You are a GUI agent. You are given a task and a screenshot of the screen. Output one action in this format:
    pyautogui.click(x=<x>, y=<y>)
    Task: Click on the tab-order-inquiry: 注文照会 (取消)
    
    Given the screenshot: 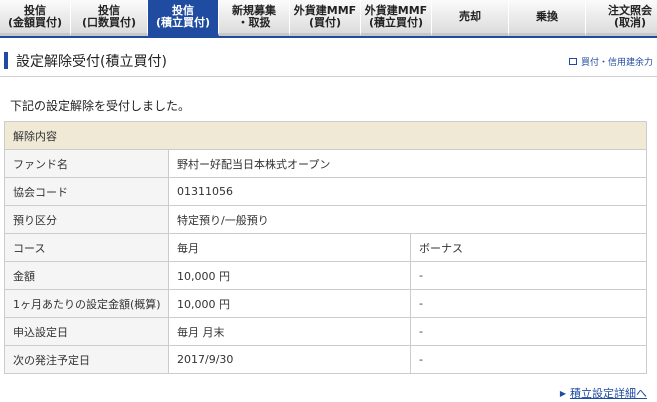 What is the action you would take?
    pyautogui.click(x=621, y=18)
    